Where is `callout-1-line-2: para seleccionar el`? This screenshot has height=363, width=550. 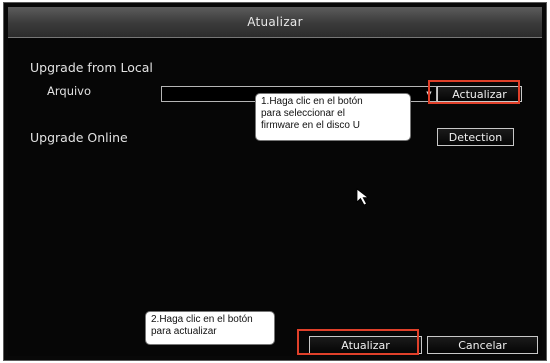
callout-1-line-2: para seleccionar el is located at coordinates (303, 113).